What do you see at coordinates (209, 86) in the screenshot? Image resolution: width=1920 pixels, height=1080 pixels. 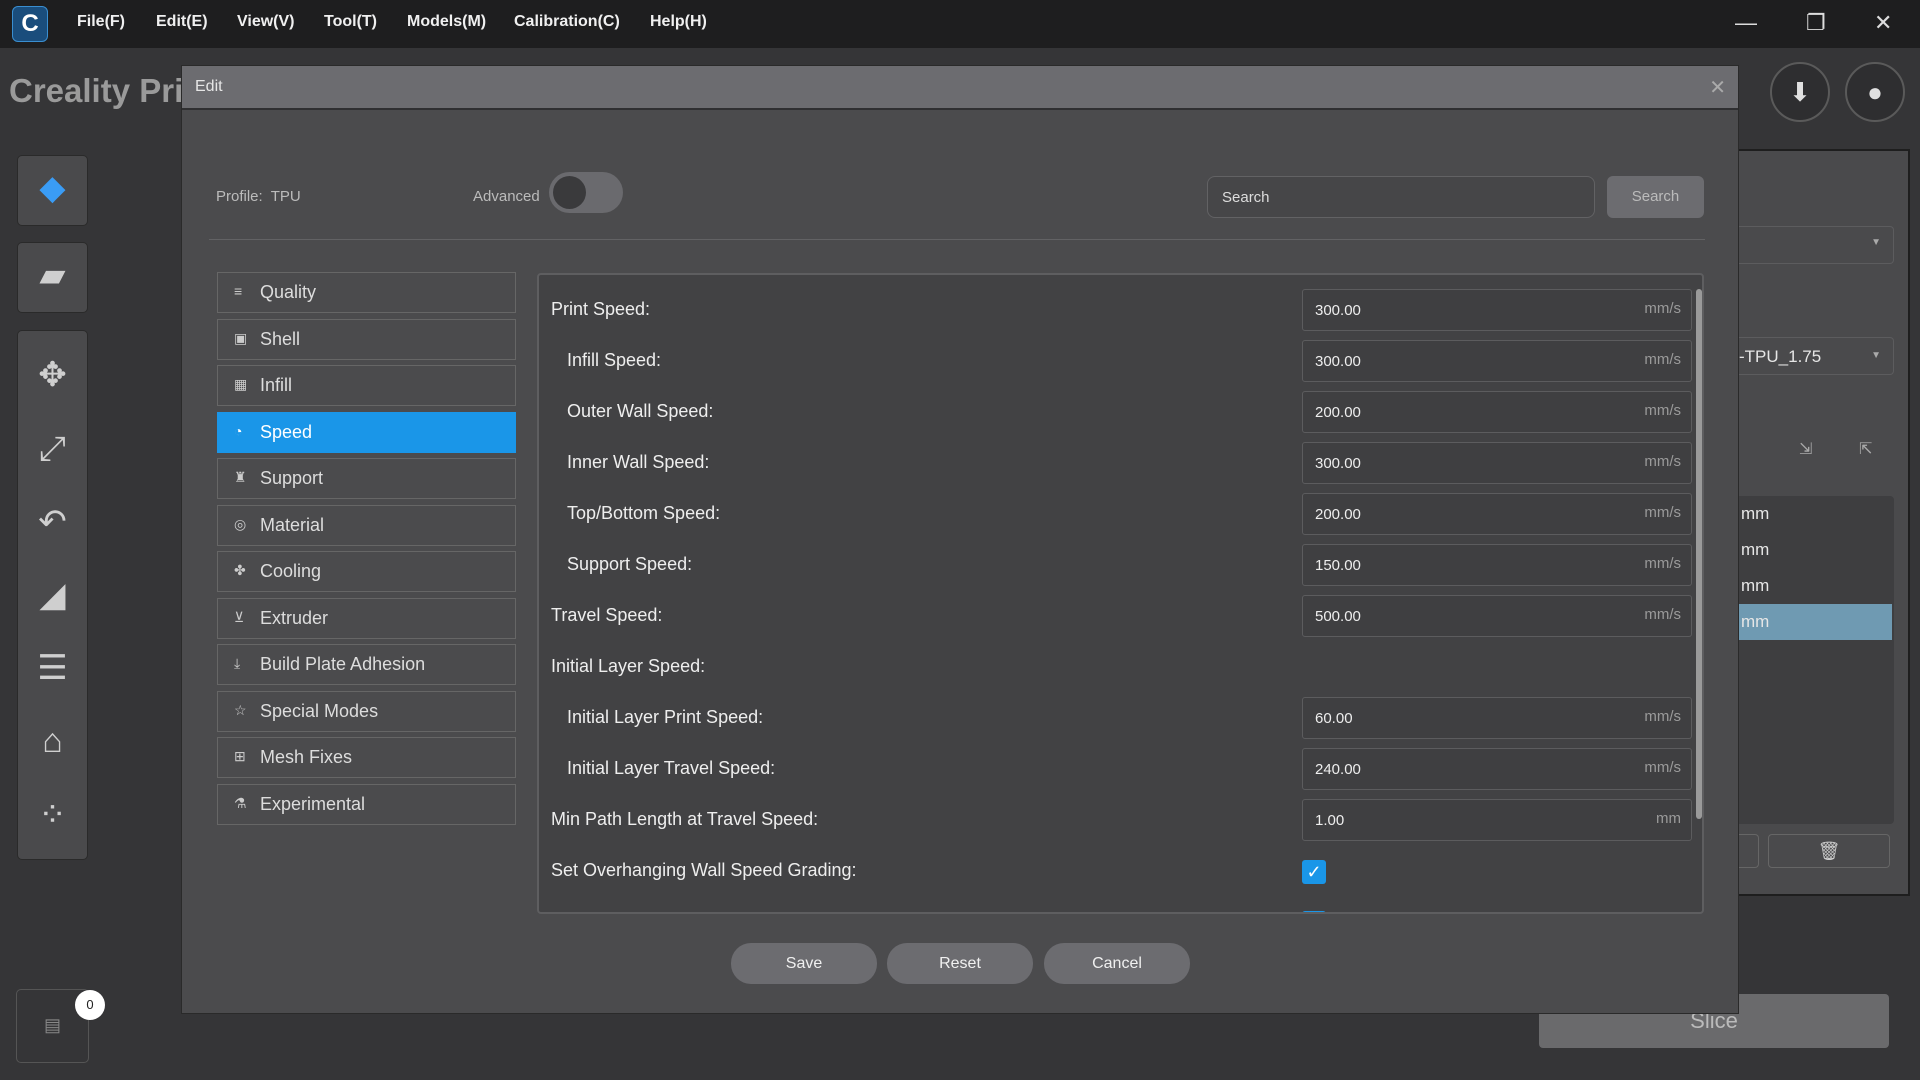 I see `dialog-title: Edit` at bounding box center [209, 86].